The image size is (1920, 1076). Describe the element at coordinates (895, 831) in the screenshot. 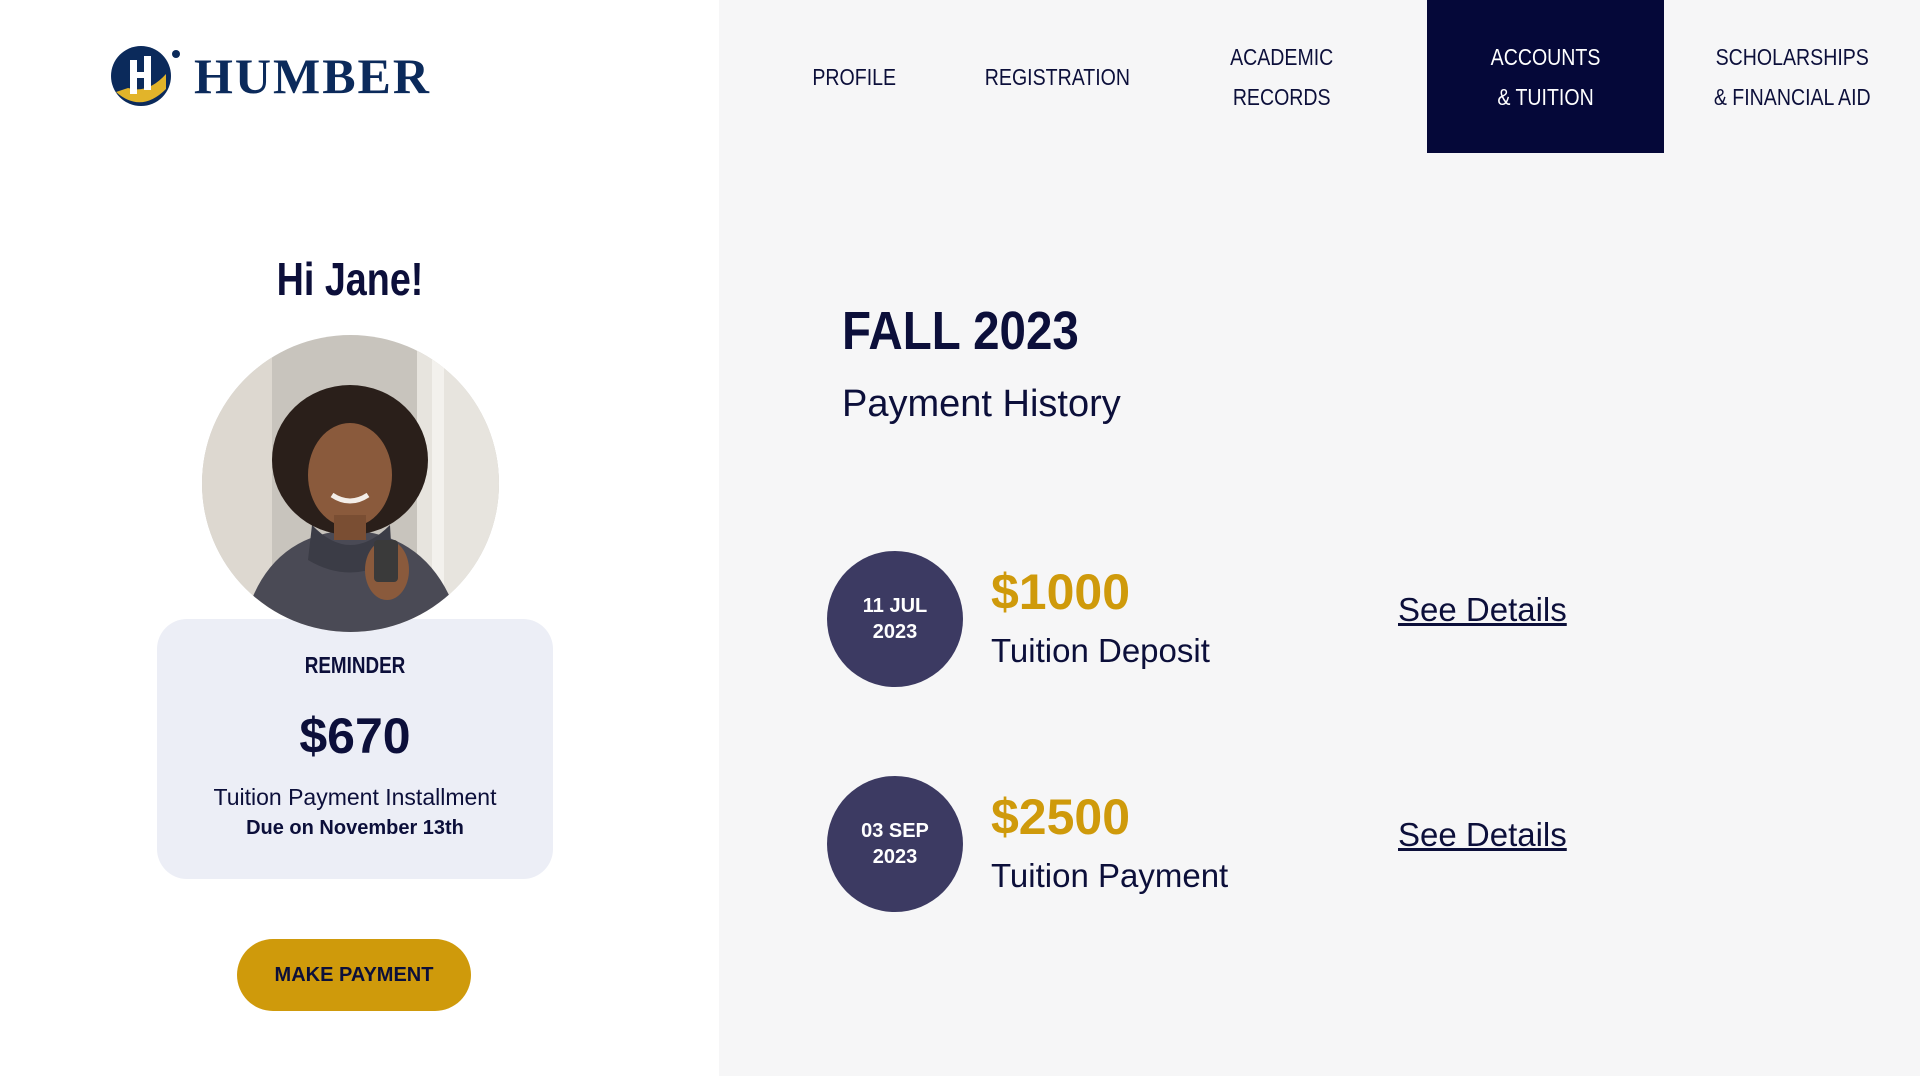

I see `payment-date-day-month: 03 SEP` at that location.